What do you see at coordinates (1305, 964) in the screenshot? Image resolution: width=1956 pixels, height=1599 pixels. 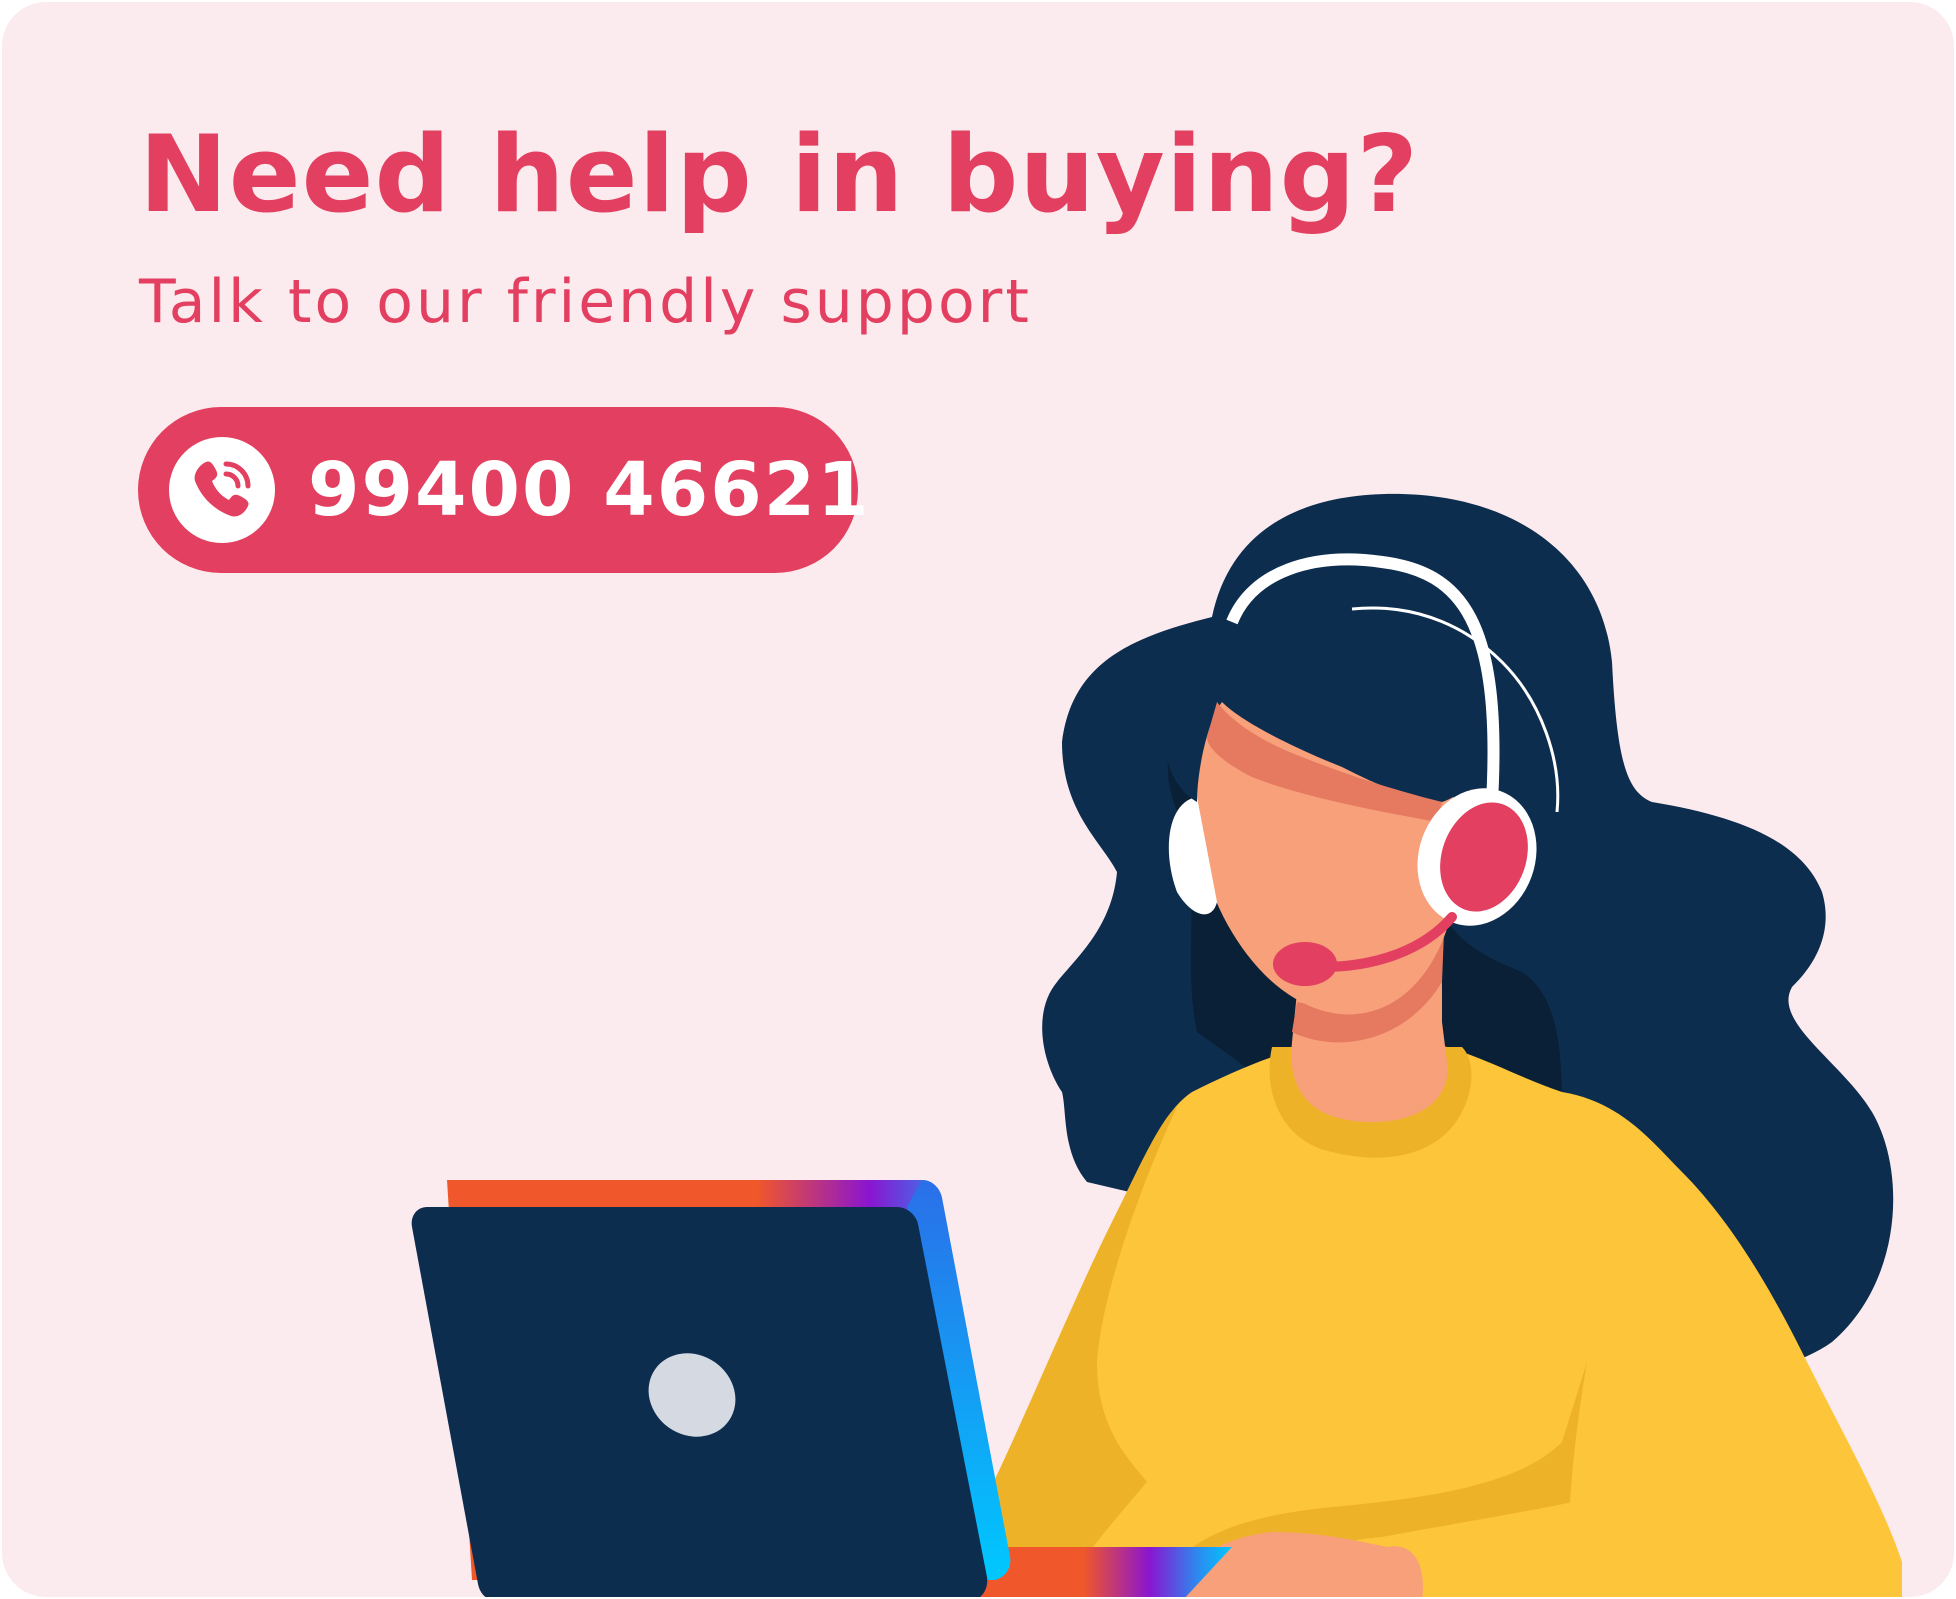 I see `headset-mic` at bounding box center [1305, 964].